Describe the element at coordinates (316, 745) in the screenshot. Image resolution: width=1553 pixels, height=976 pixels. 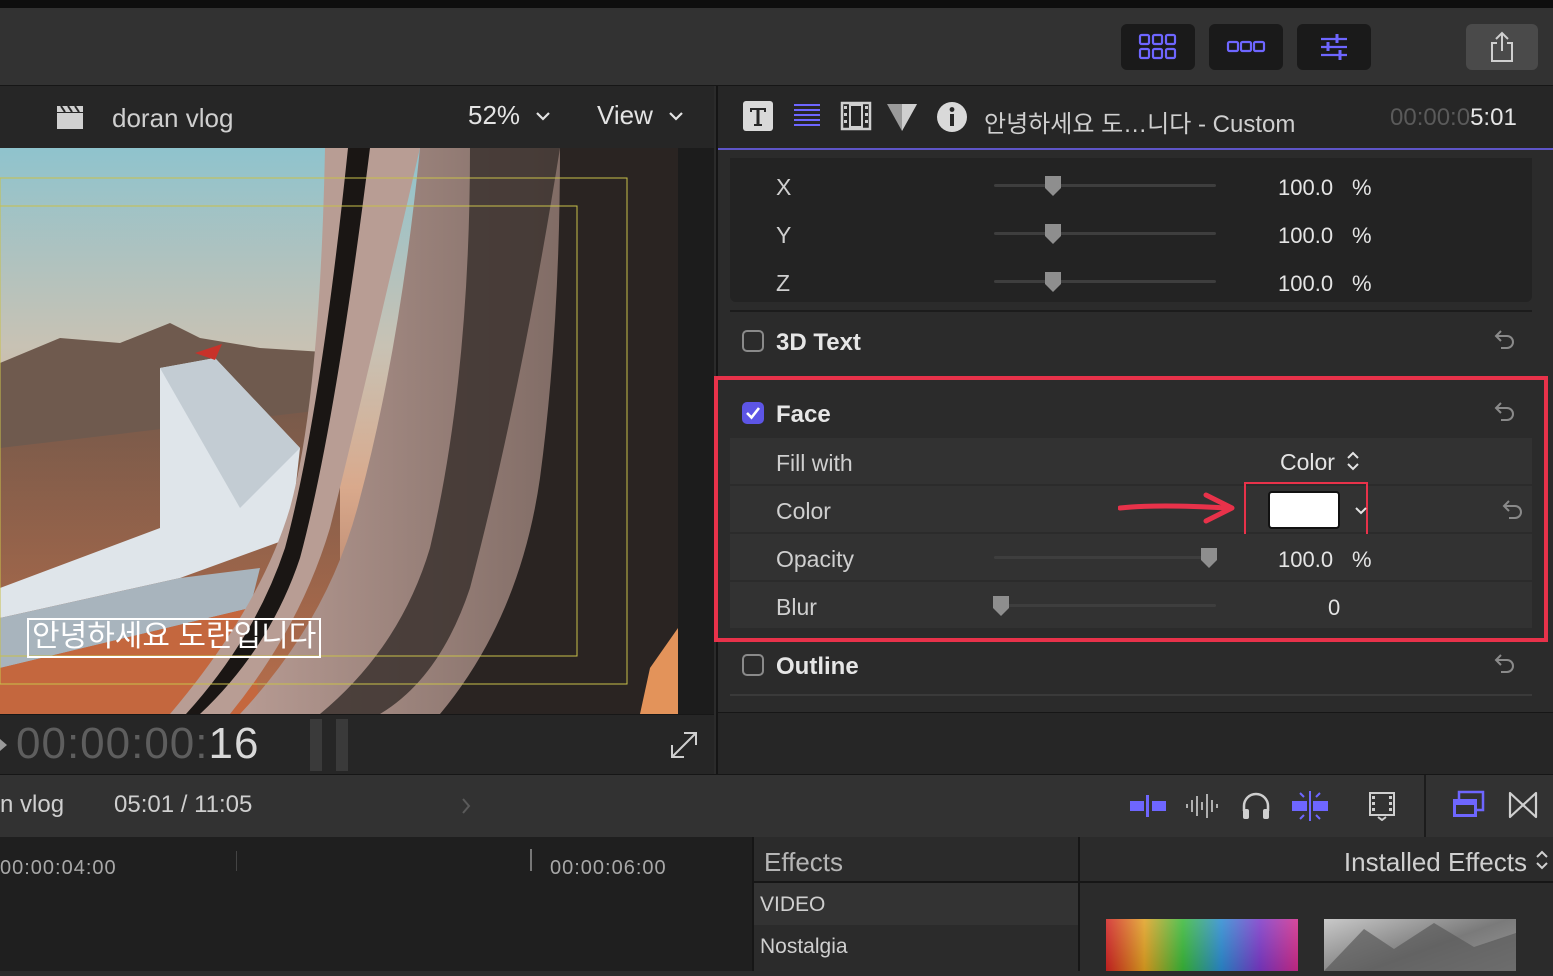
I see `audio-meter-left` at that location.